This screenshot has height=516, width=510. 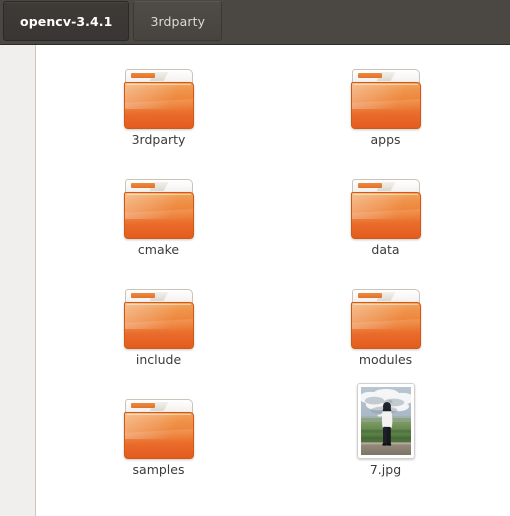 I want to click on file-item: 7.jpg, so click(x=385, y=440).